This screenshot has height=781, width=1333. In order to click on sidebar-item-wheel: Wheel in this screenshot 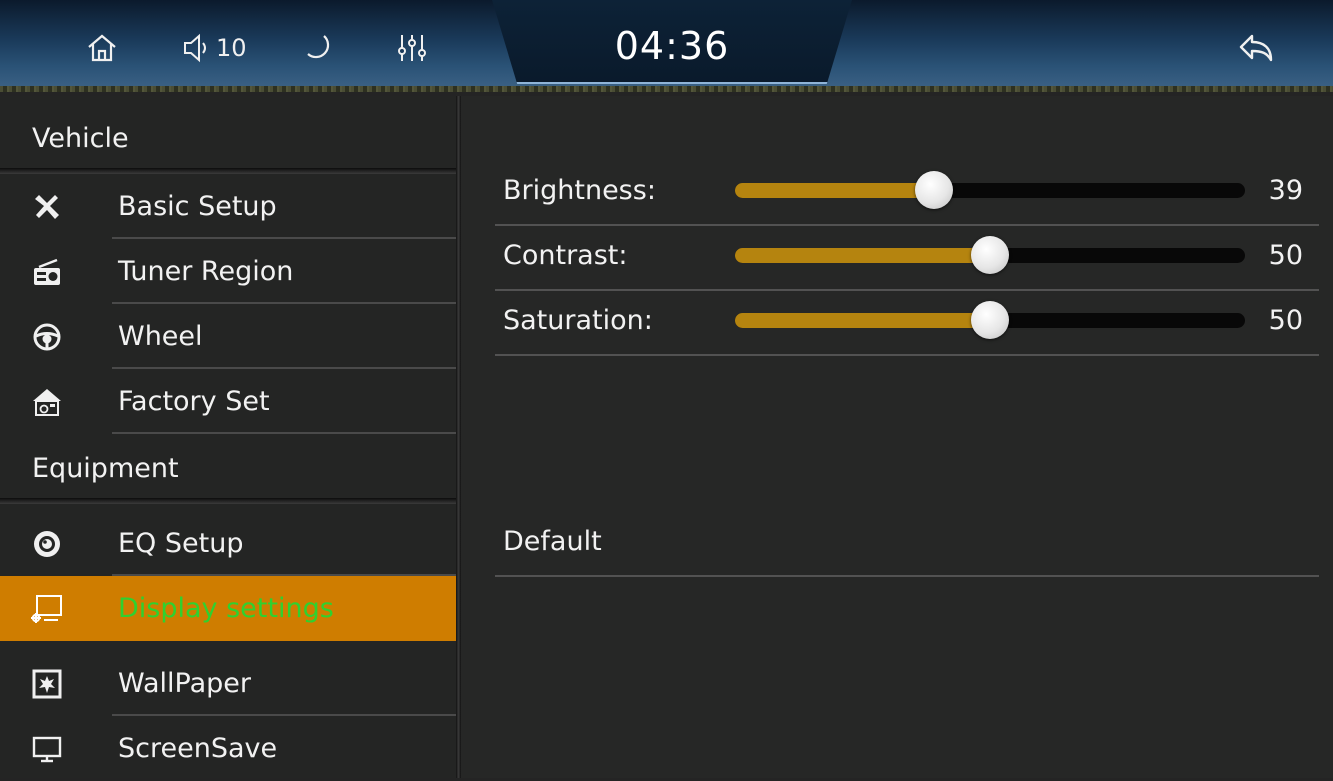, I will do `click(228, 336)`.